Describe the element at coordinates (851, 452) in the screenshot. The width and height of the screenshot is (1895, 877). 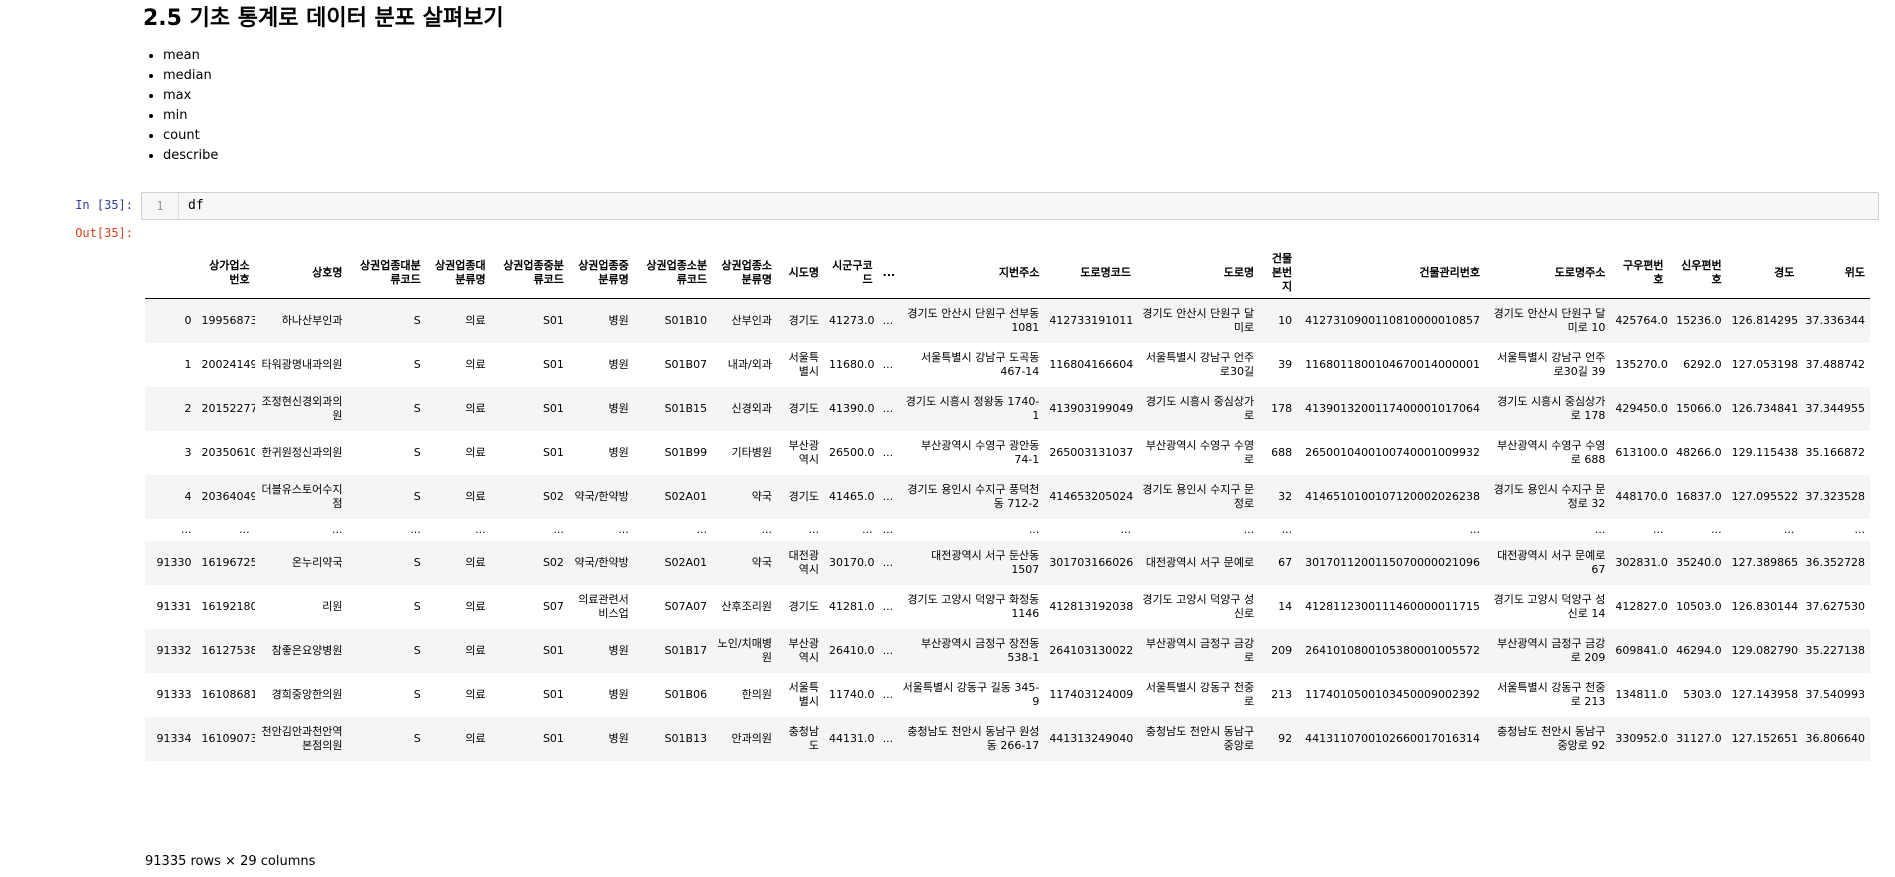
I see `table-cell: 26500.0` at that location.